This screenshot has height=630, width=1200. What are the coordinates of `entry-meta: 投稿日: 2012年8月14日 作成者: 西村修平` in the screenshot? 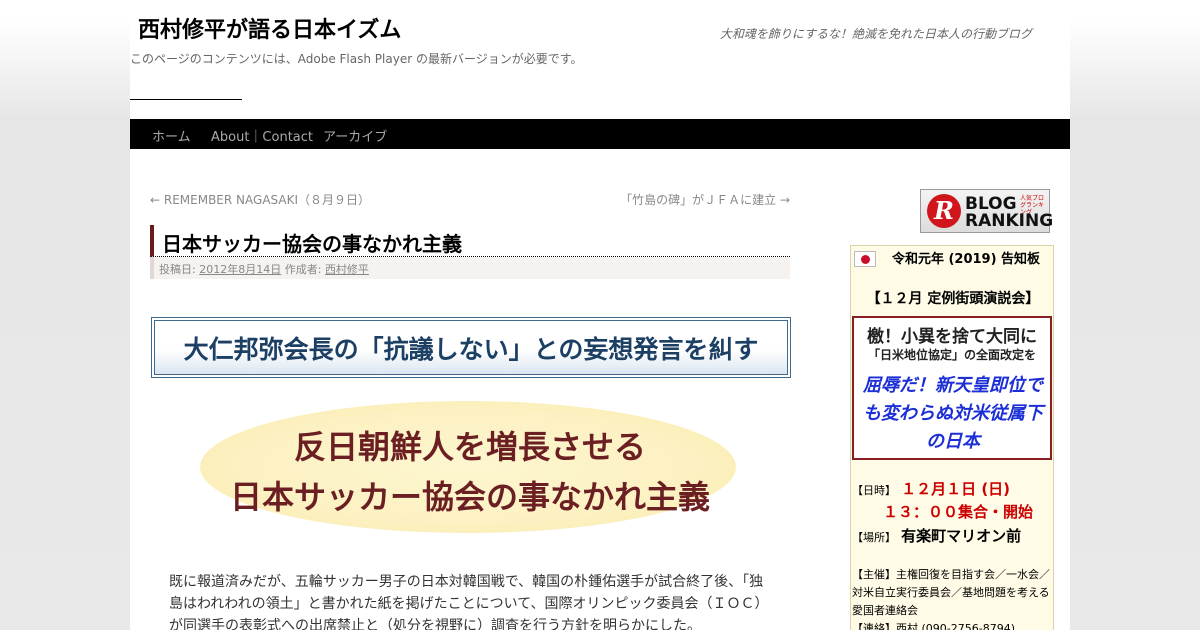 It's located at (470, 268).